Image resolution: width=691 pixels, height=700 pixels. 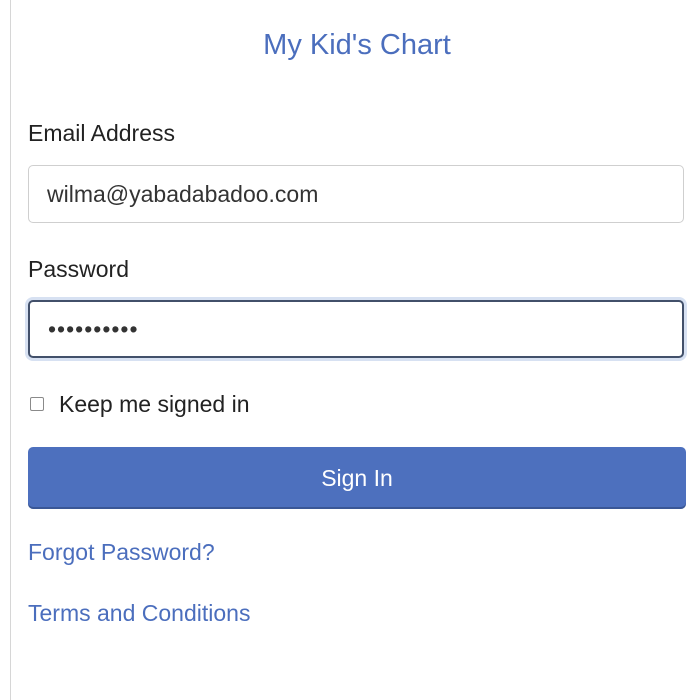 What do you see at coordinates (102, 133) in the screenshot?
I see `email-label: Email Address` at bounding box center [102, 133].